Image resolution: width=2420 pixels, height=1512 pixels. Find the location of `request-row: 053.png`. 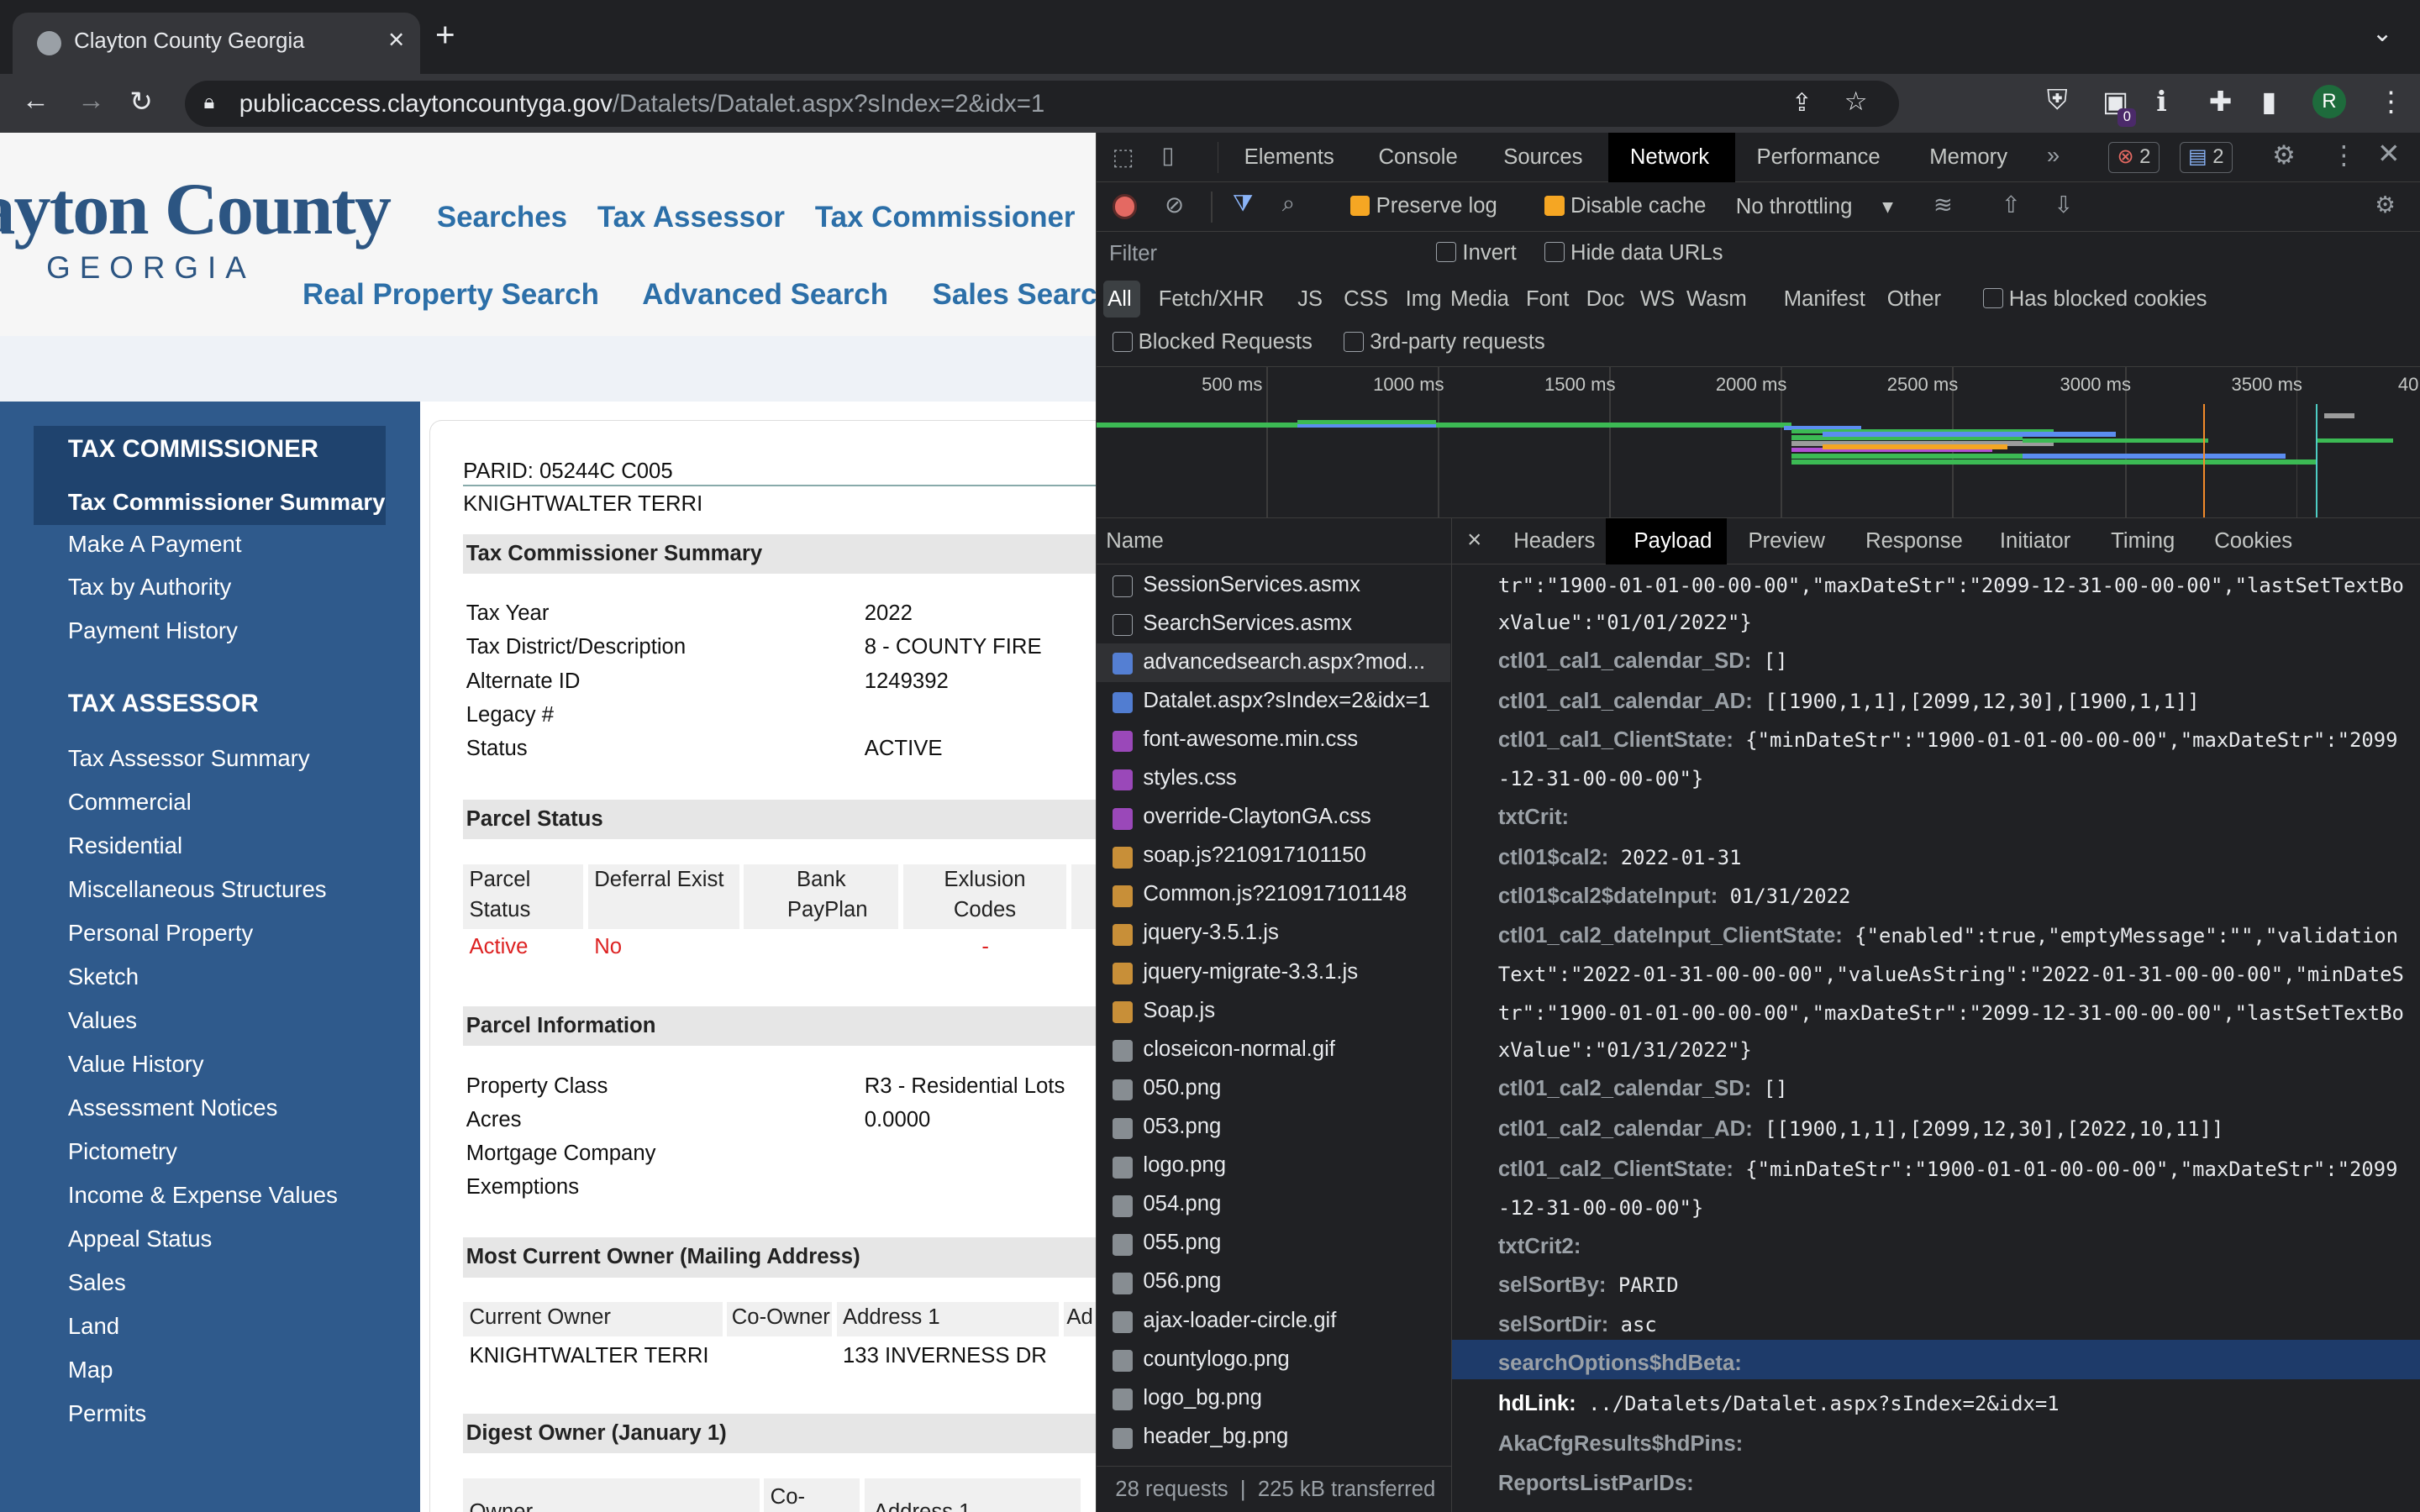

request-row: 053.png is located at coordinates (1273, 1128).